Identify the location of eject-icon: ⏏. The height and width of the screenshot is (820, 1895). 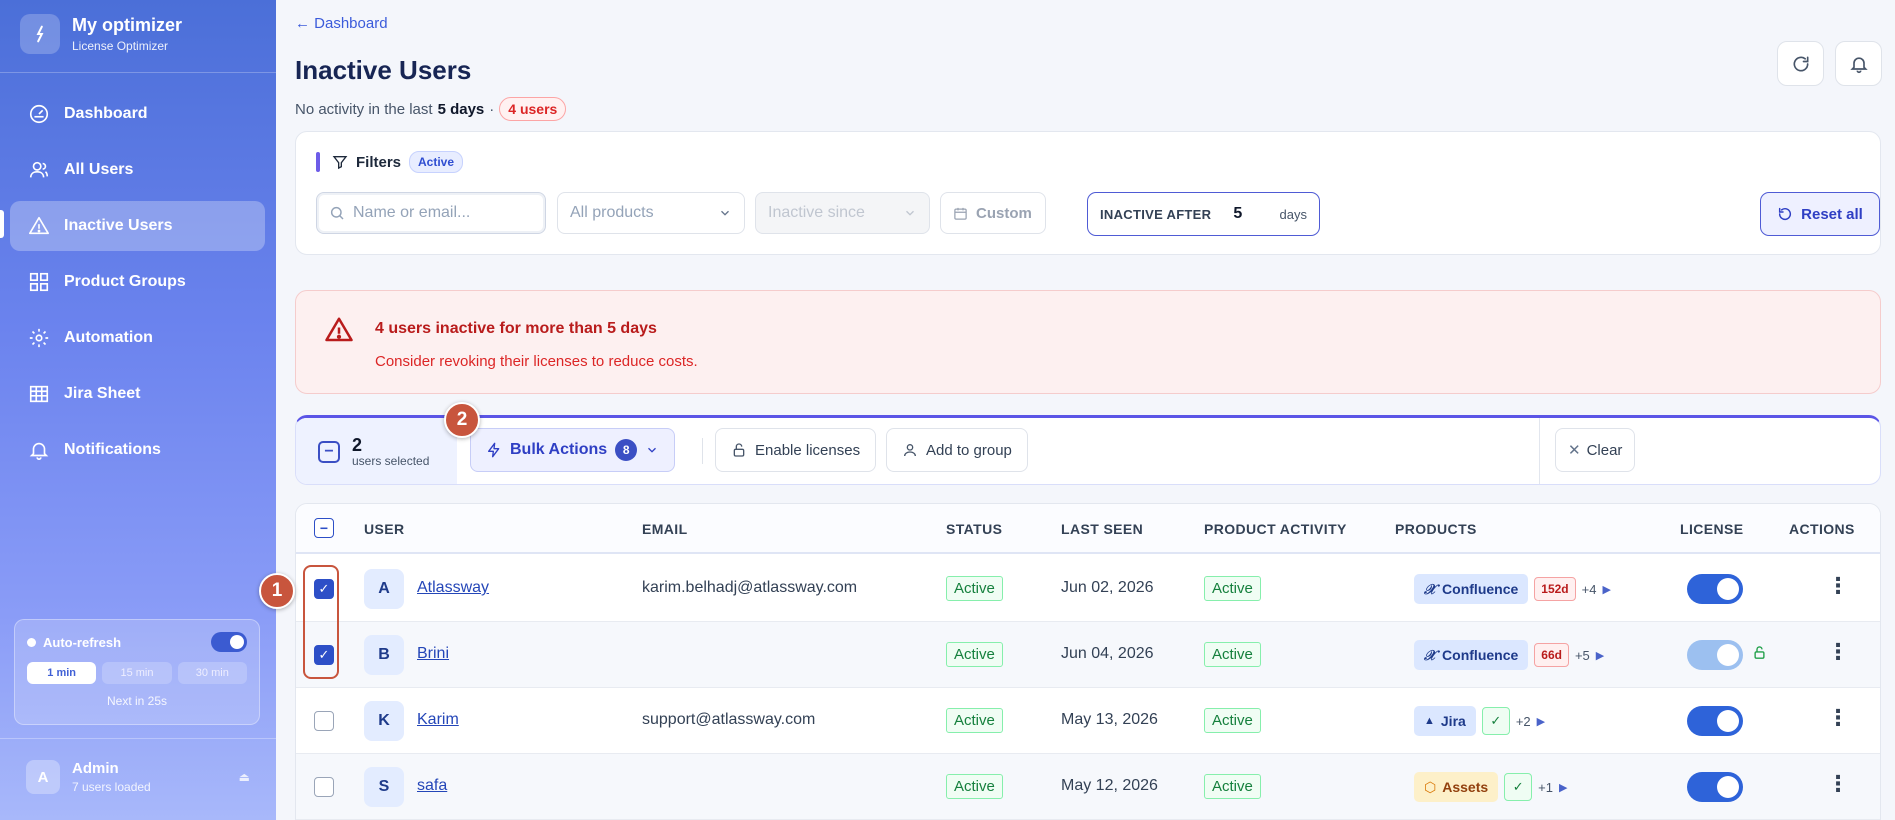
(244, 777).